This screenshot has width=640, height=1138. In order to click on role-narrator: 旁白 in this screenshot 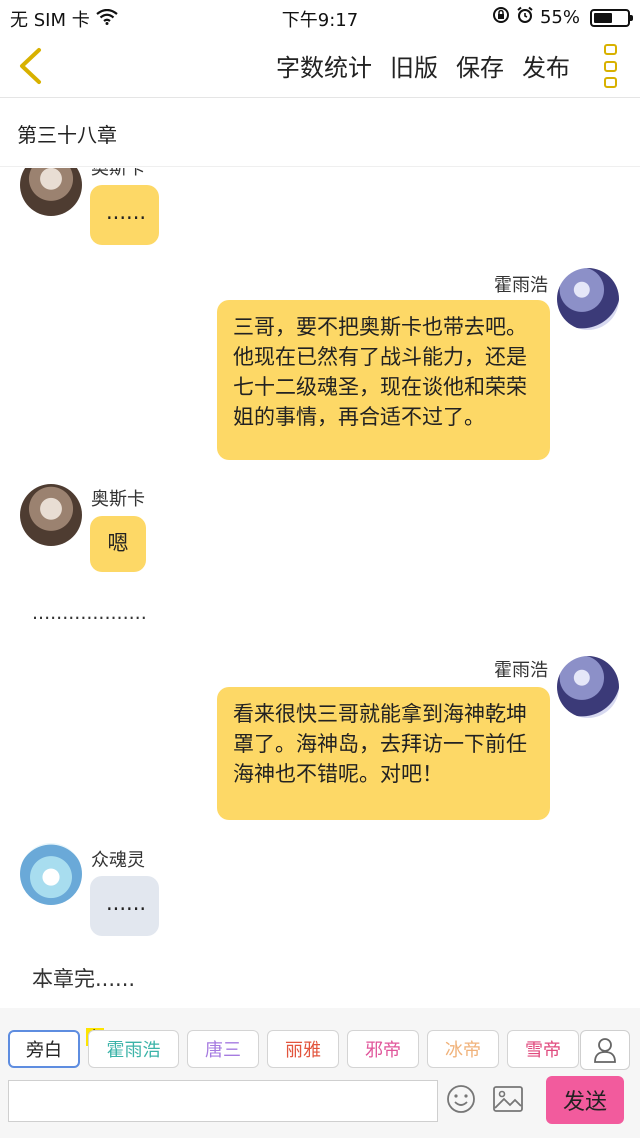, I will do `click(44, 1049)`.